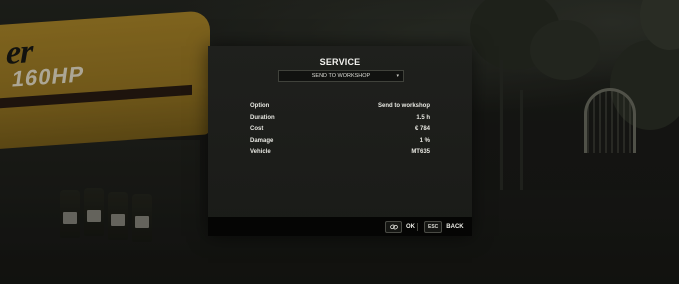  Describe the element at coordinates (423, 117) in the screenshot. I see `info-value: 1.5 h` at that location.